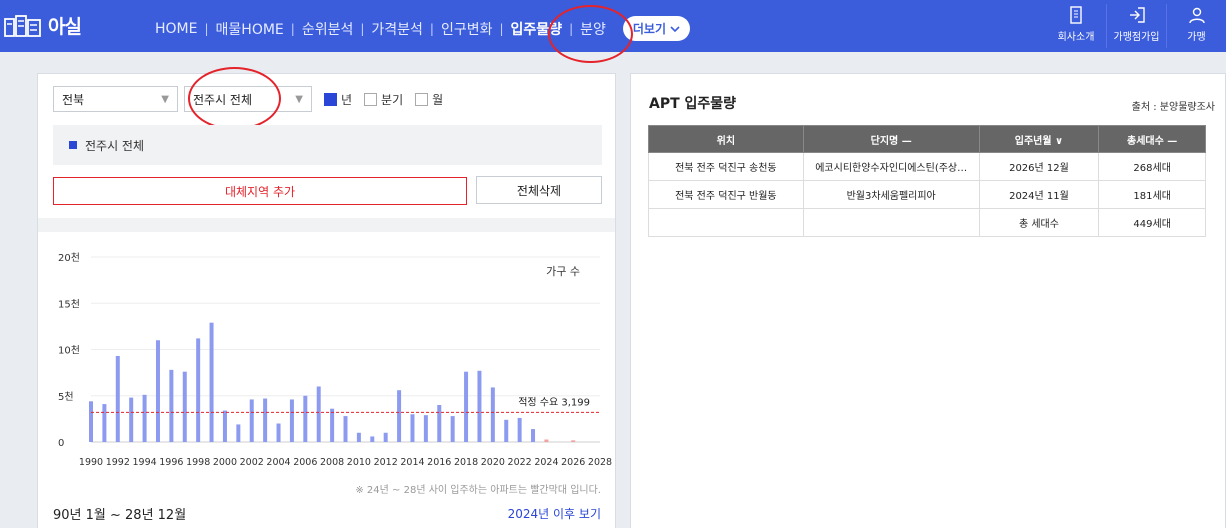  Describe the element at coordinates (73, 99) in the screenshot. I see `province-value: 전북` at that location.